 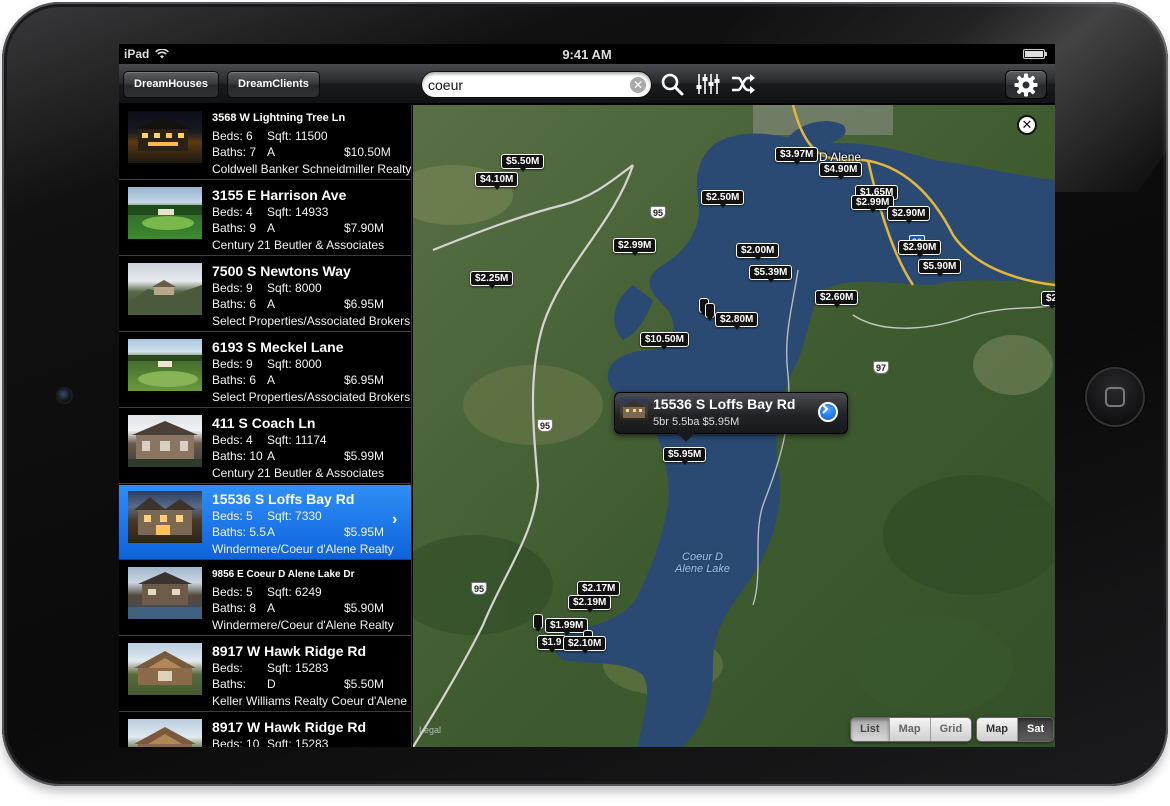 I want to click on listing-status: D, so click(x=271, y=684).